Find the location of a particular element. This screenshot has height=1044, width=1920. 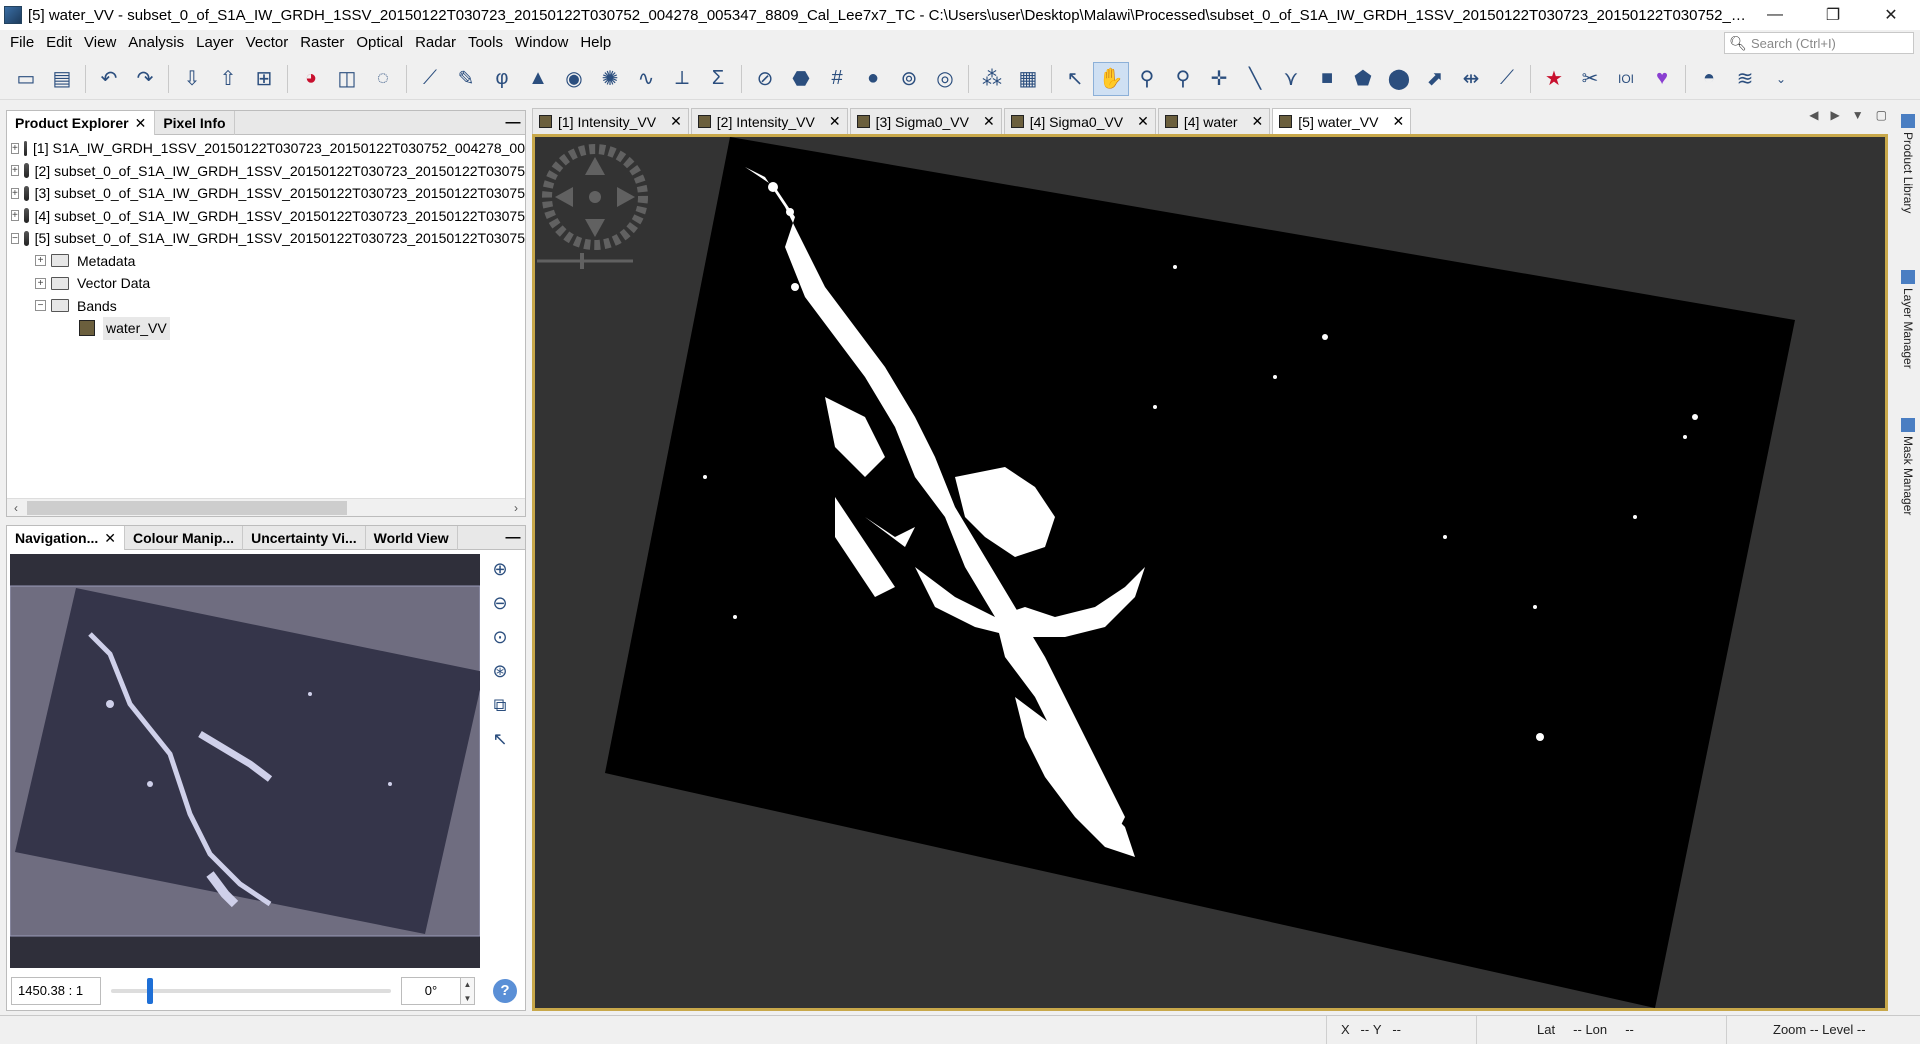

measure-icon: ⟋ is located at coordinates (1507, 79).